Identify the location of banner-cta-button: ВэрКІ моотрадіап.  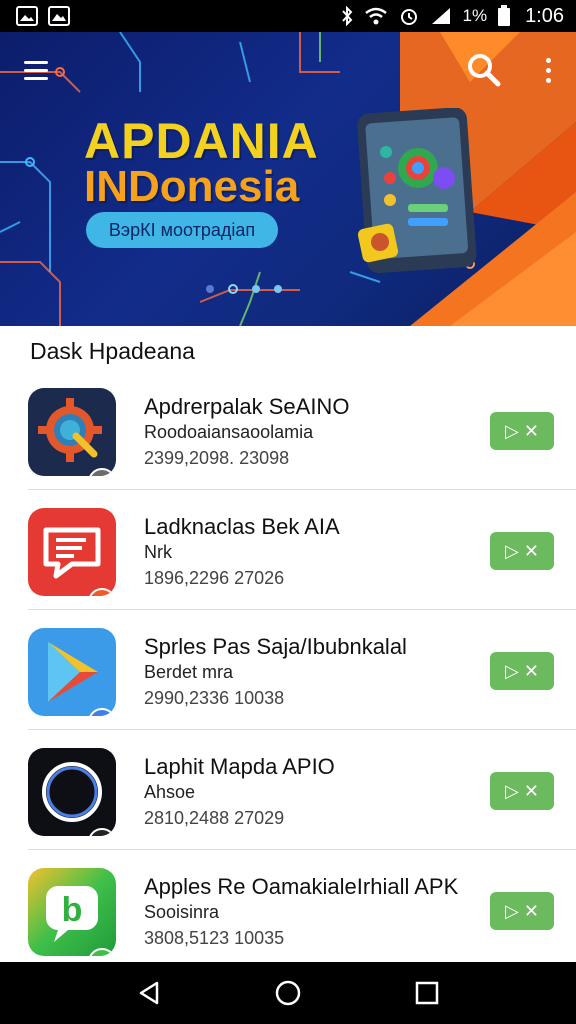
(182, 230).